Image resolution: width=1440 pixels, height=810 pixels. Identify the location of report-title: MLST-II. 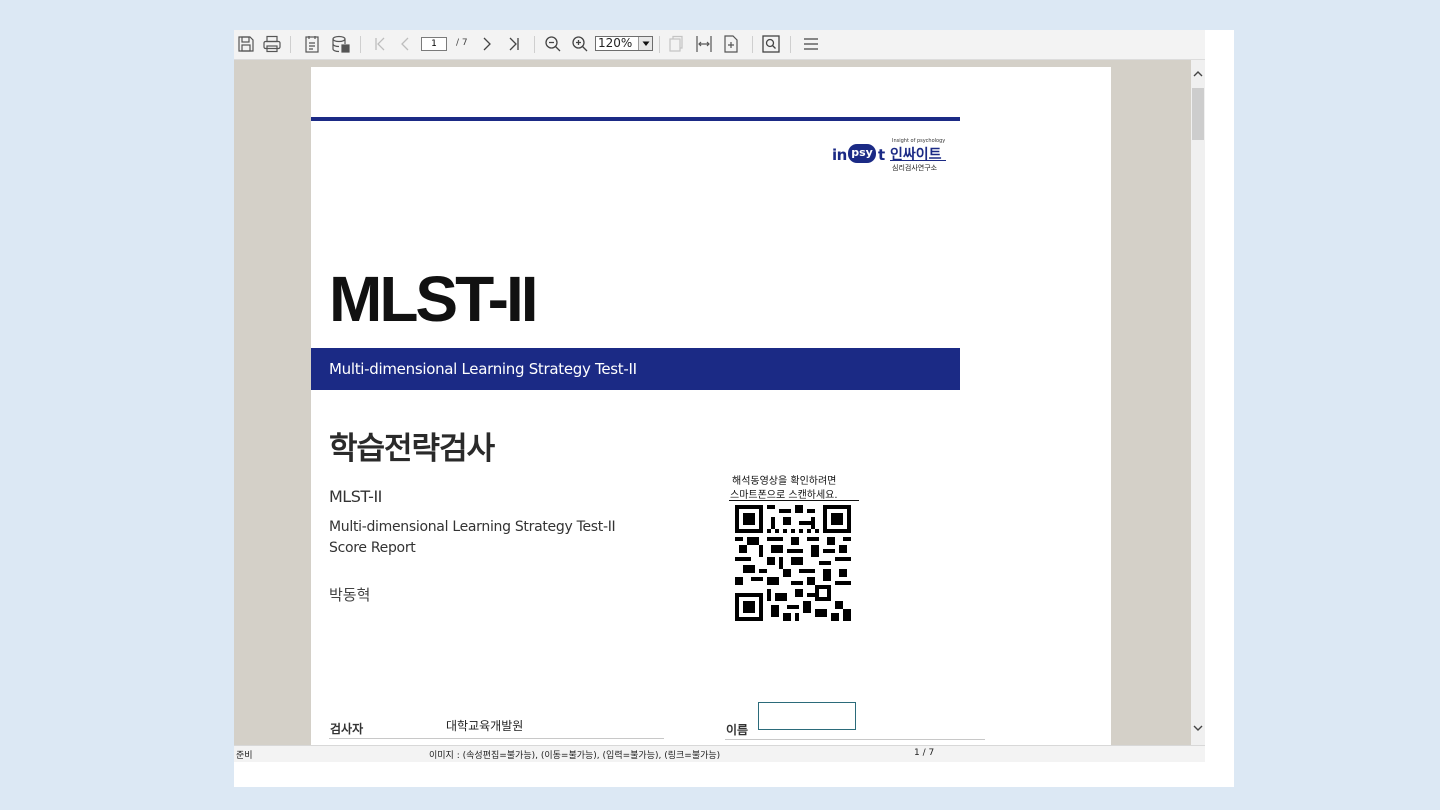
(434, 299).